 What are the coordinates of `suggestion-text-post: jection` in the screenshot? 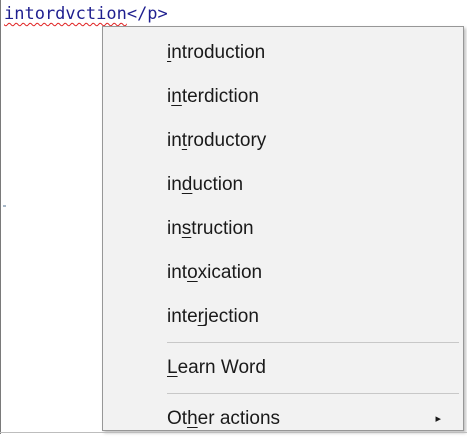 It's located at (231, 316).